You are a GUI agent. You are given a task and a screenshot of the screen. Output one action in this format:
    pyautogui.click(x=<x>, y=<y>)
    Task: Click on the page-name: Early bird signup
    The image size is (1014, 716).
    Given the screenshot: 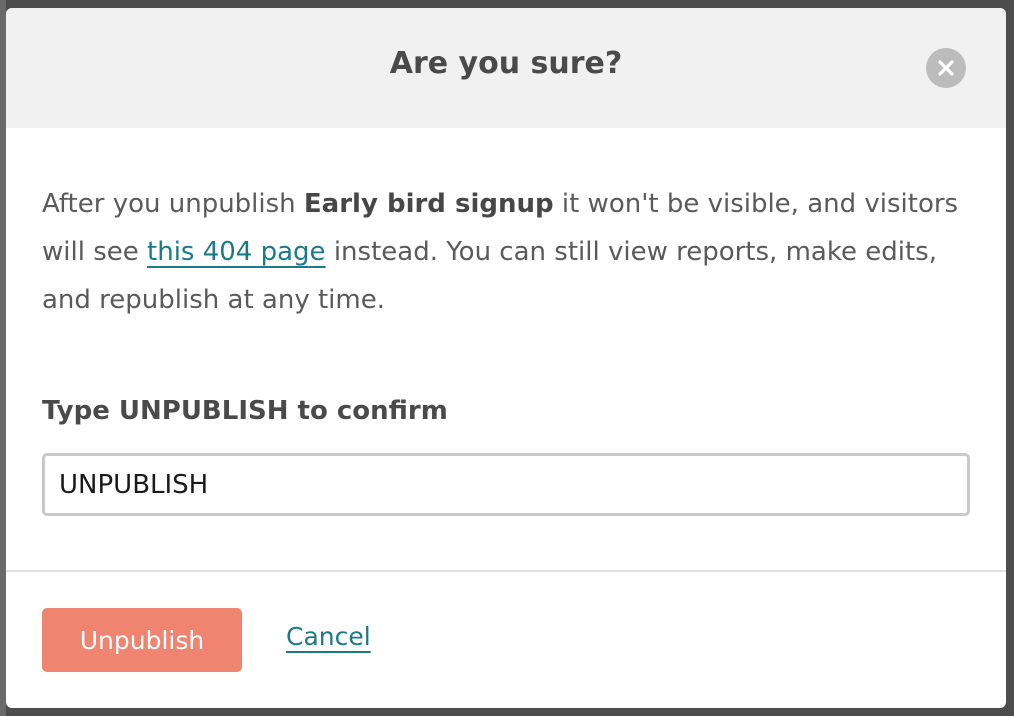 What is the action you would take?
    pyautogui.click(x=428, y=204)
    